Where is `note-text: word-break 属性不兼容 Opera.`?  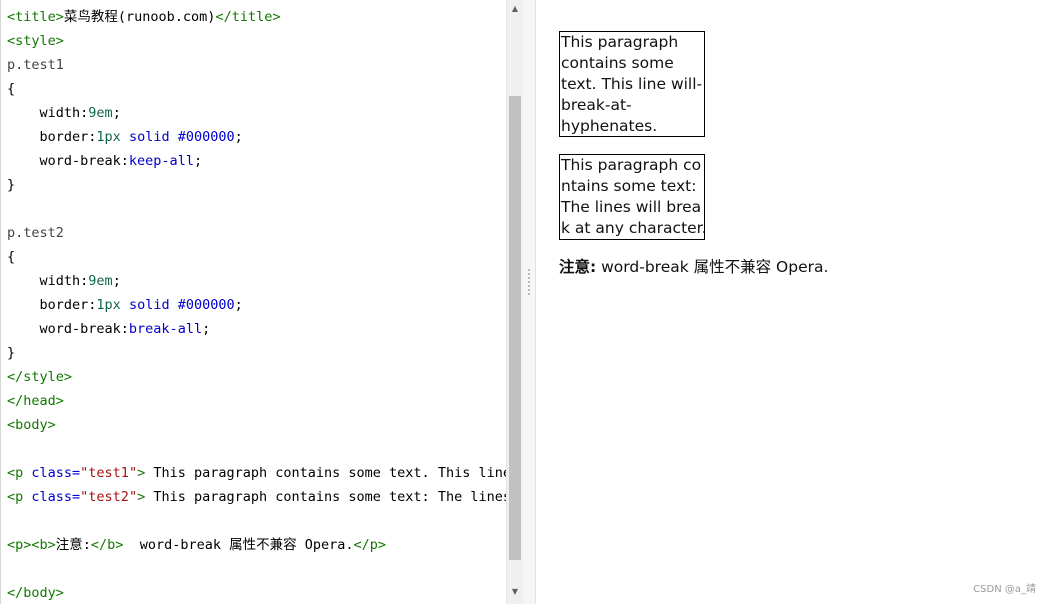
note-text: word-break 属性不兼容 Opera. is located at coordinates (712, 267).